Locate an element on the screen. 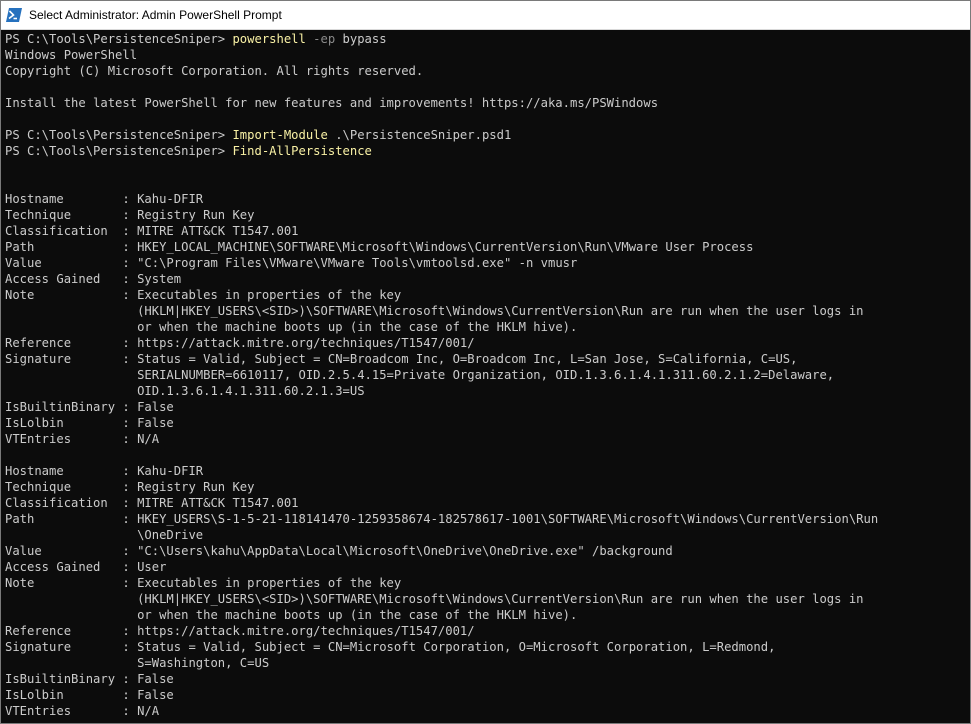 The image size is (971, 724). field-value: System is located at coordinates (159, 279).